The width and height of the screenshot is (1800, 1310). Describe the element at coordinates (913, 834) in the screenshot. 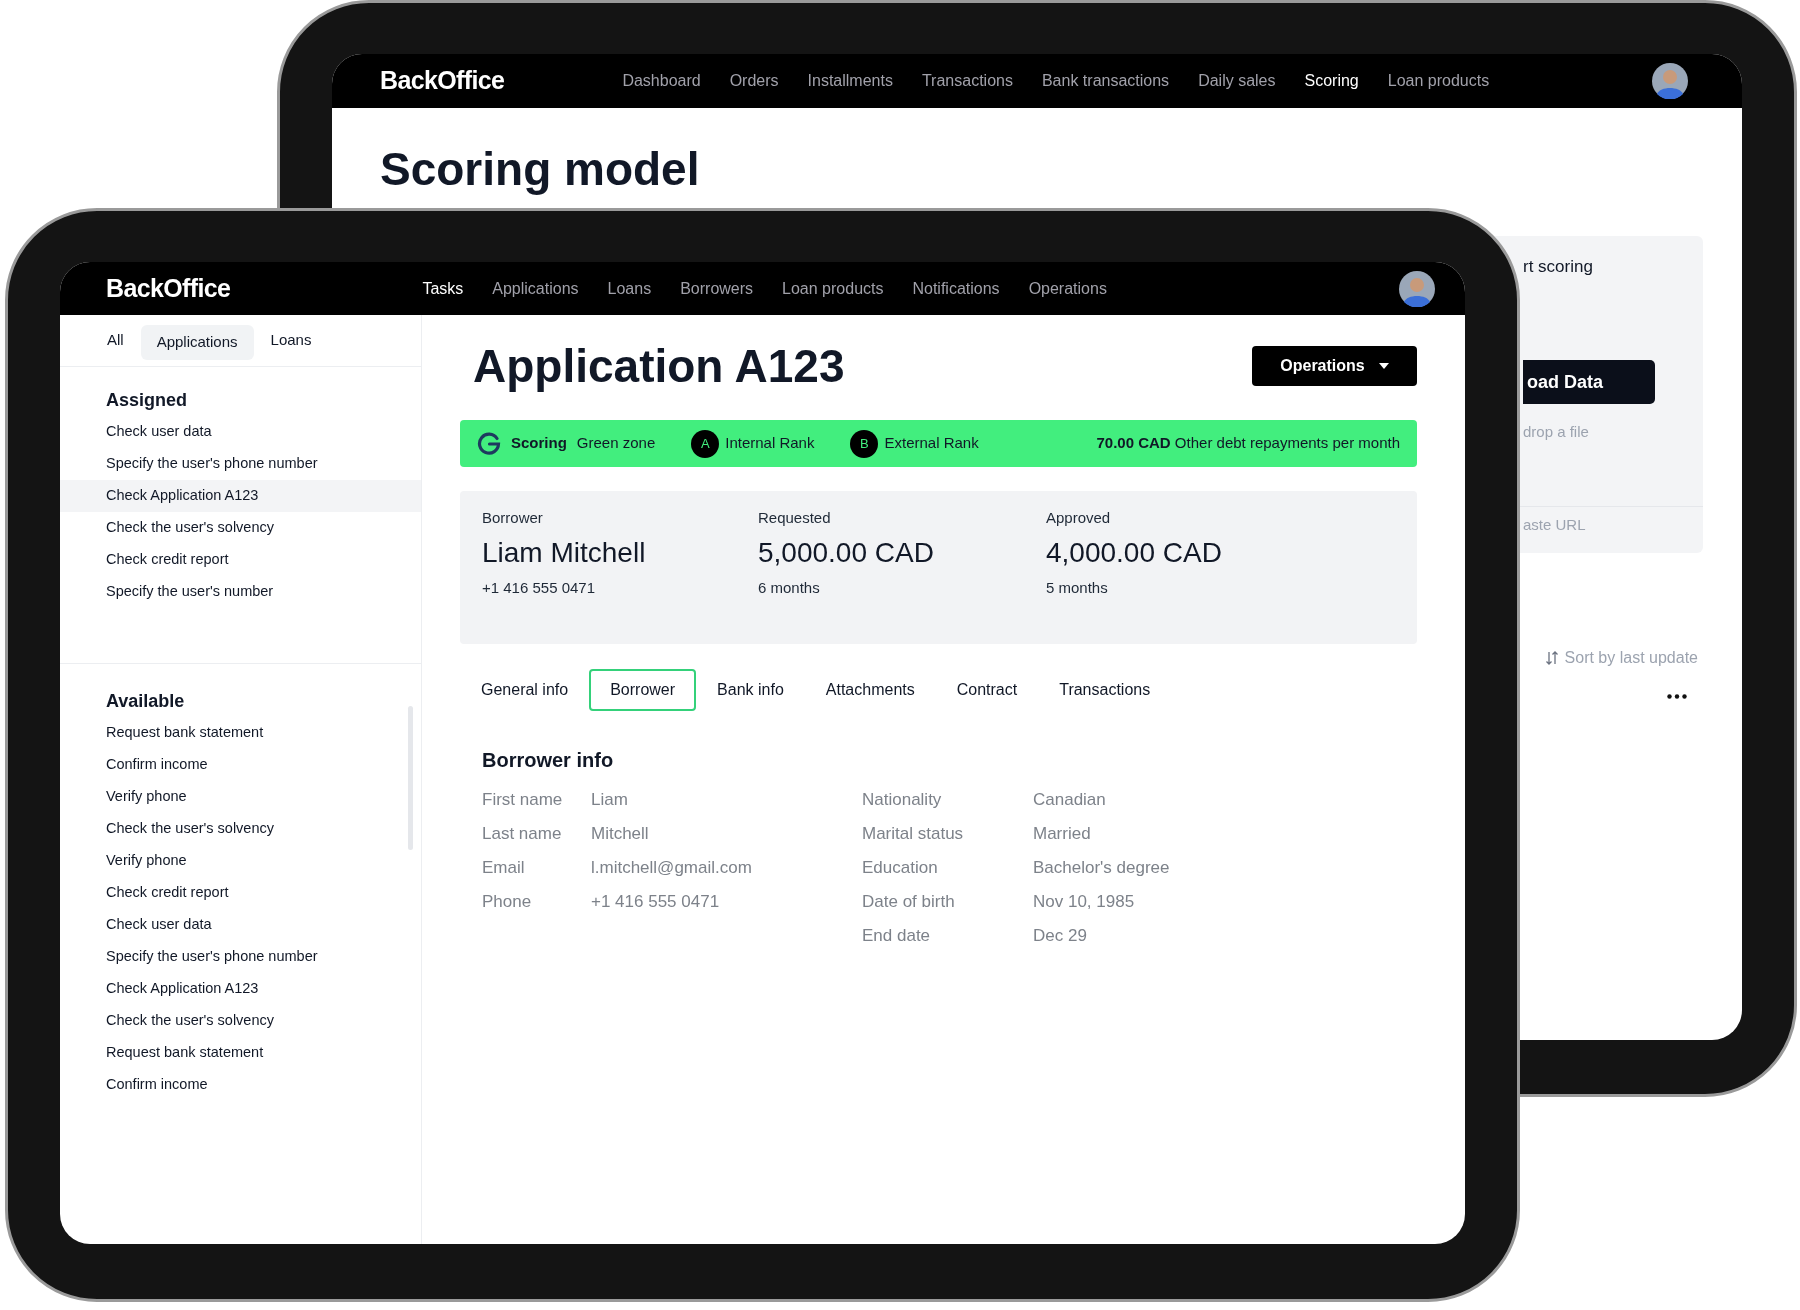

I see `field-label: Marital status` at that location.